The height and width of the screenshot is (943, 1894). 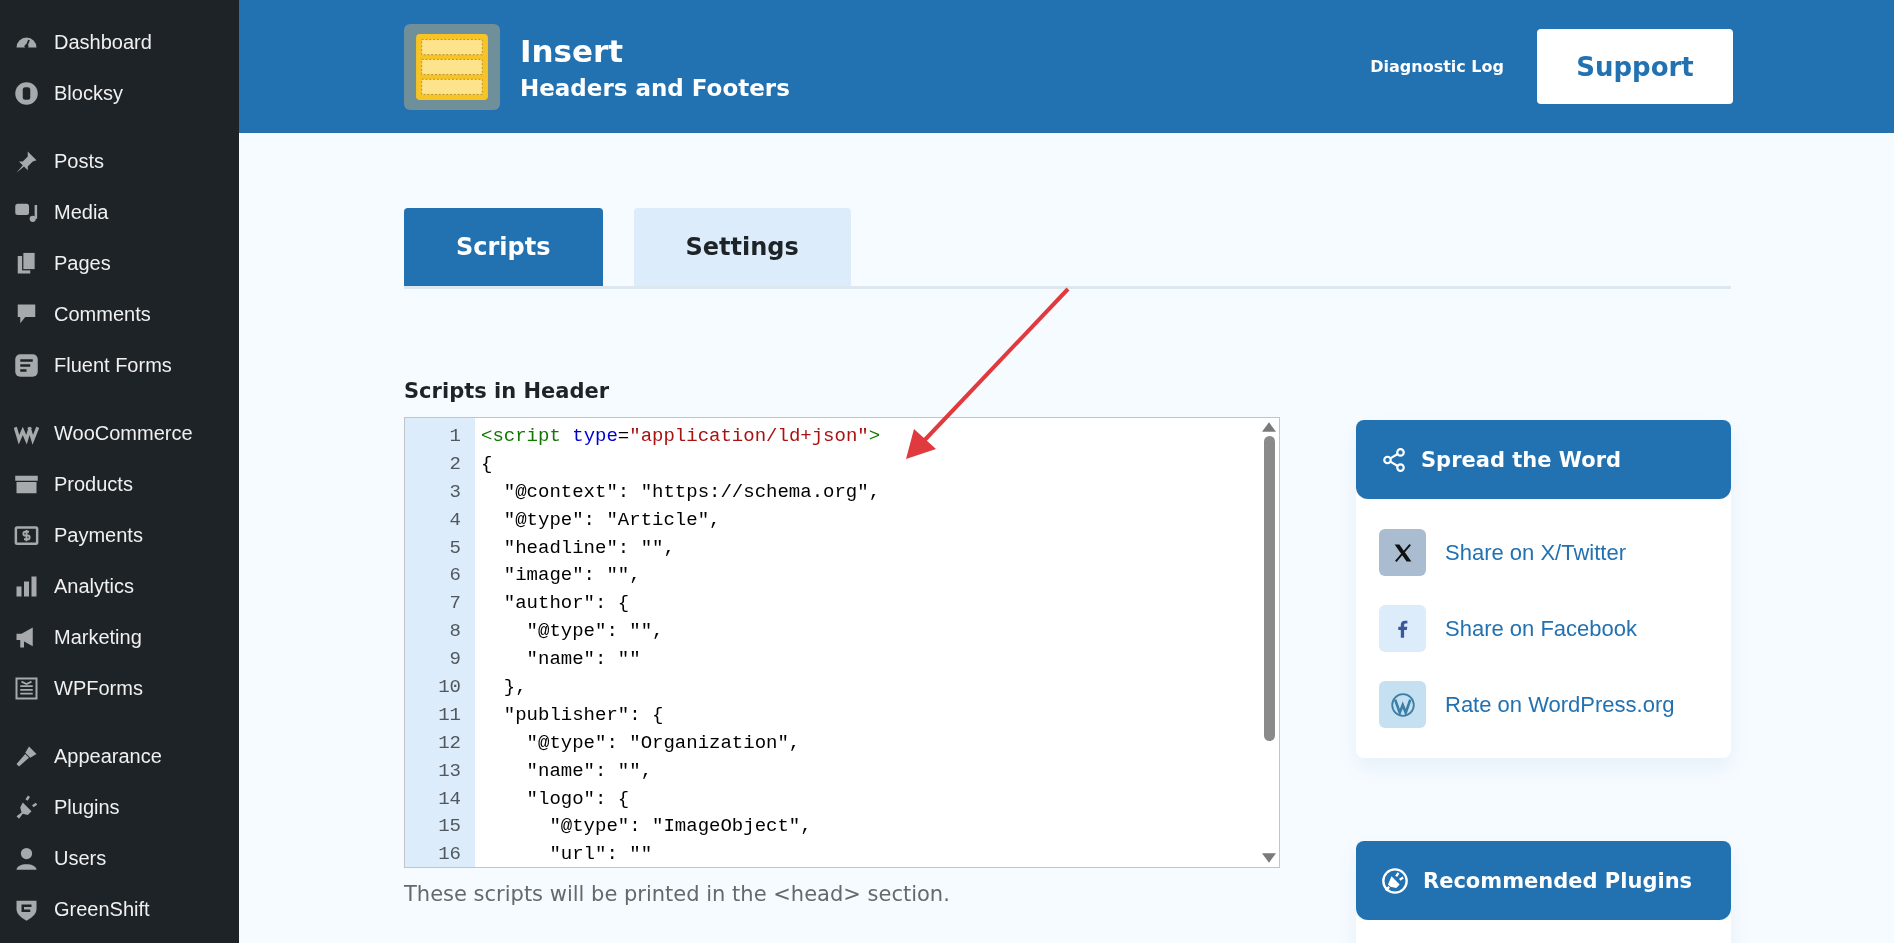 What do you see at coordinates (1635, 66) in the screenshot?
I see `support-button: Support` at bounding box center [1635, 66].